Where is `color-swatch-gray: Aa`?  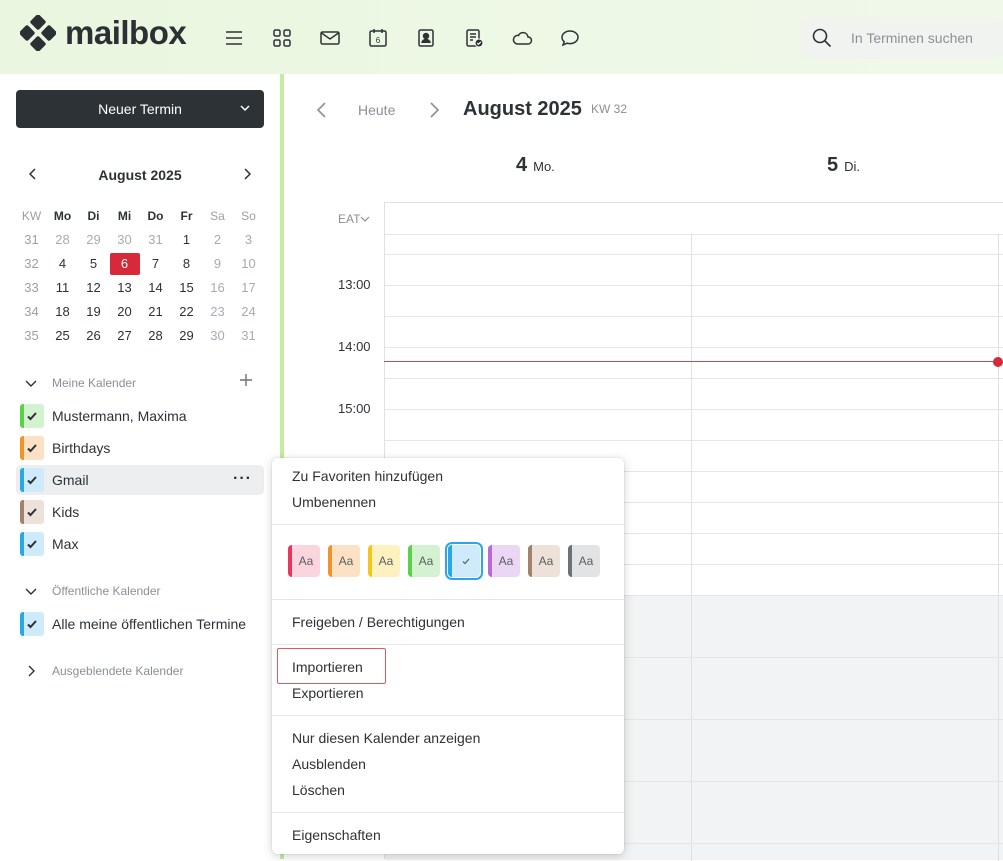 color-swatch-gray: Aa is located at coordinates (584, 561).